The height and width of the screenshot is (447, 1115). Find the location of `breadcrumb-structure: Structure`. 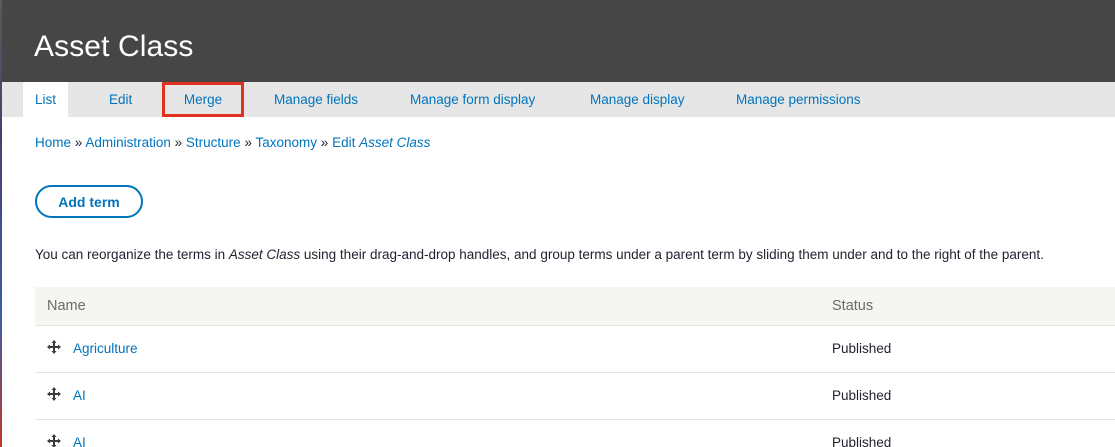

breadcrumb-structure: Structure is located at coordinates (213, 142).